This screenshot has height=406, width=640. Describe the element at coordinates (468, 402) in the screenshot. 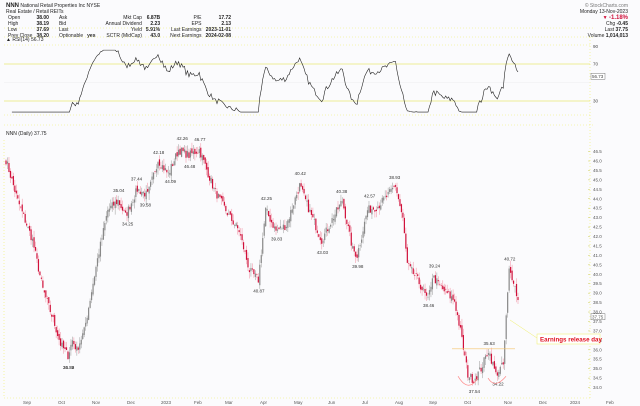

I see `x-tick-label: Oct` at that location.